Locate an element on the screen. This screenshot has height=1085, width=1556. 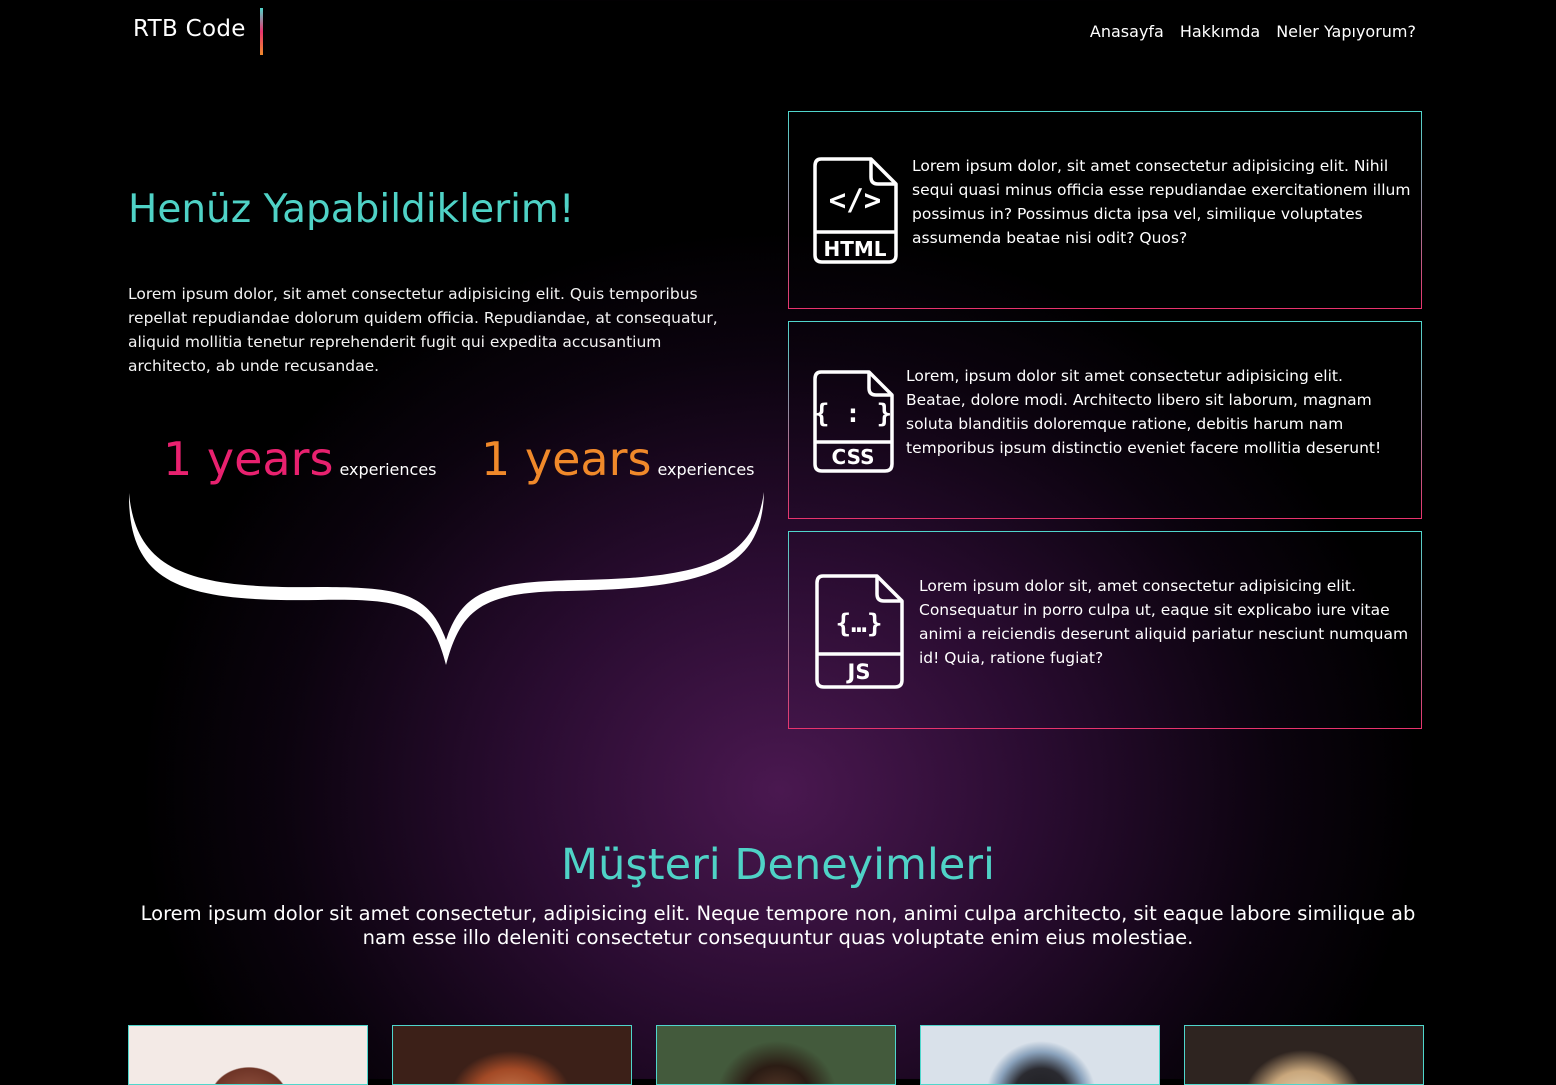
experience-stat-2: 1 years experiences is located at coordinates (618, 459).